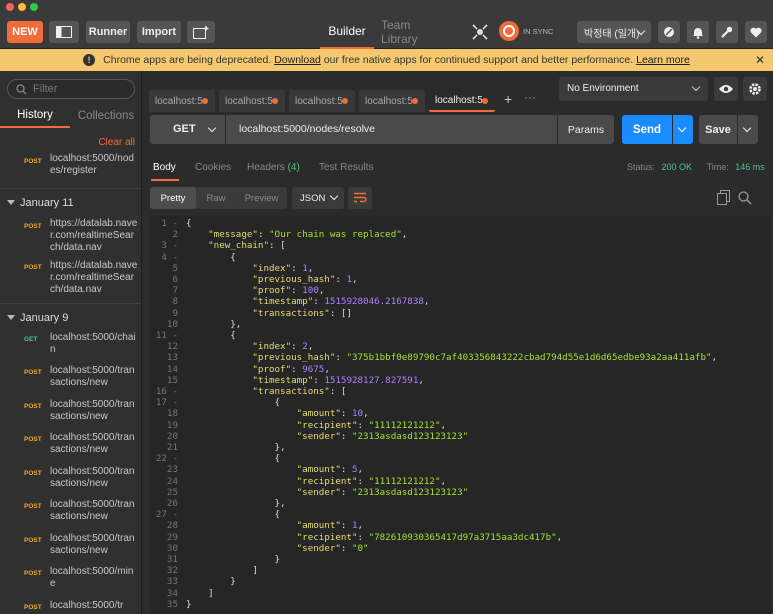 This screenshot has width=773, height=614. Describe the element at coordinates (669, 32) in the screenshot. I see `settings-status-button` at that location.